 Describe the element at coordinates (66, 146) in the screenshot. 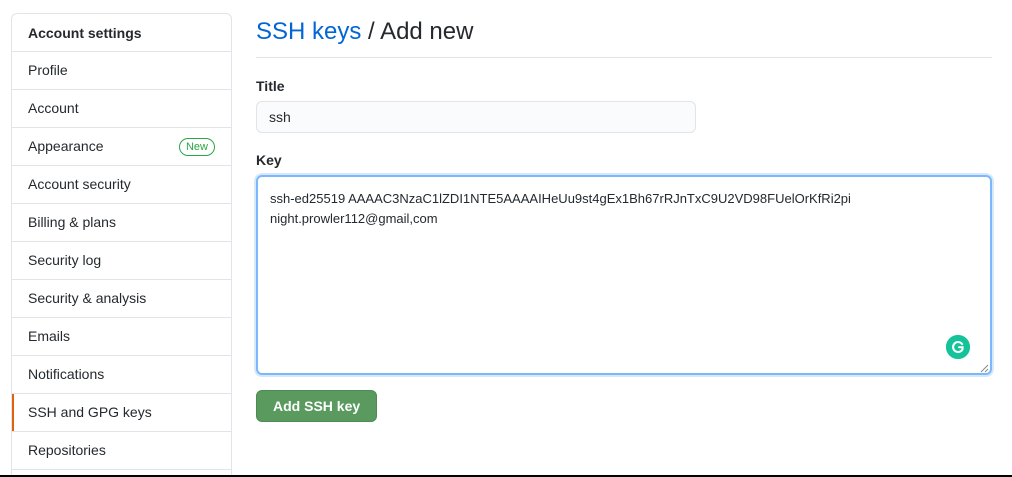

I see `sidebar-item-label: Appearance` at that location.